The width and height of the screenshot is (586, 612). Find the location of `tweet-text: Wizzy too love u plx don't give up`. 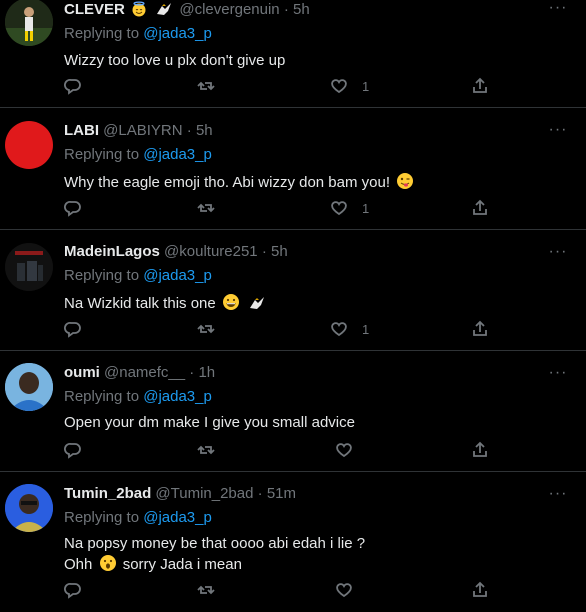

tweet-text: Wizzy too love u plx don't give up is located at coordinates (175, 60).